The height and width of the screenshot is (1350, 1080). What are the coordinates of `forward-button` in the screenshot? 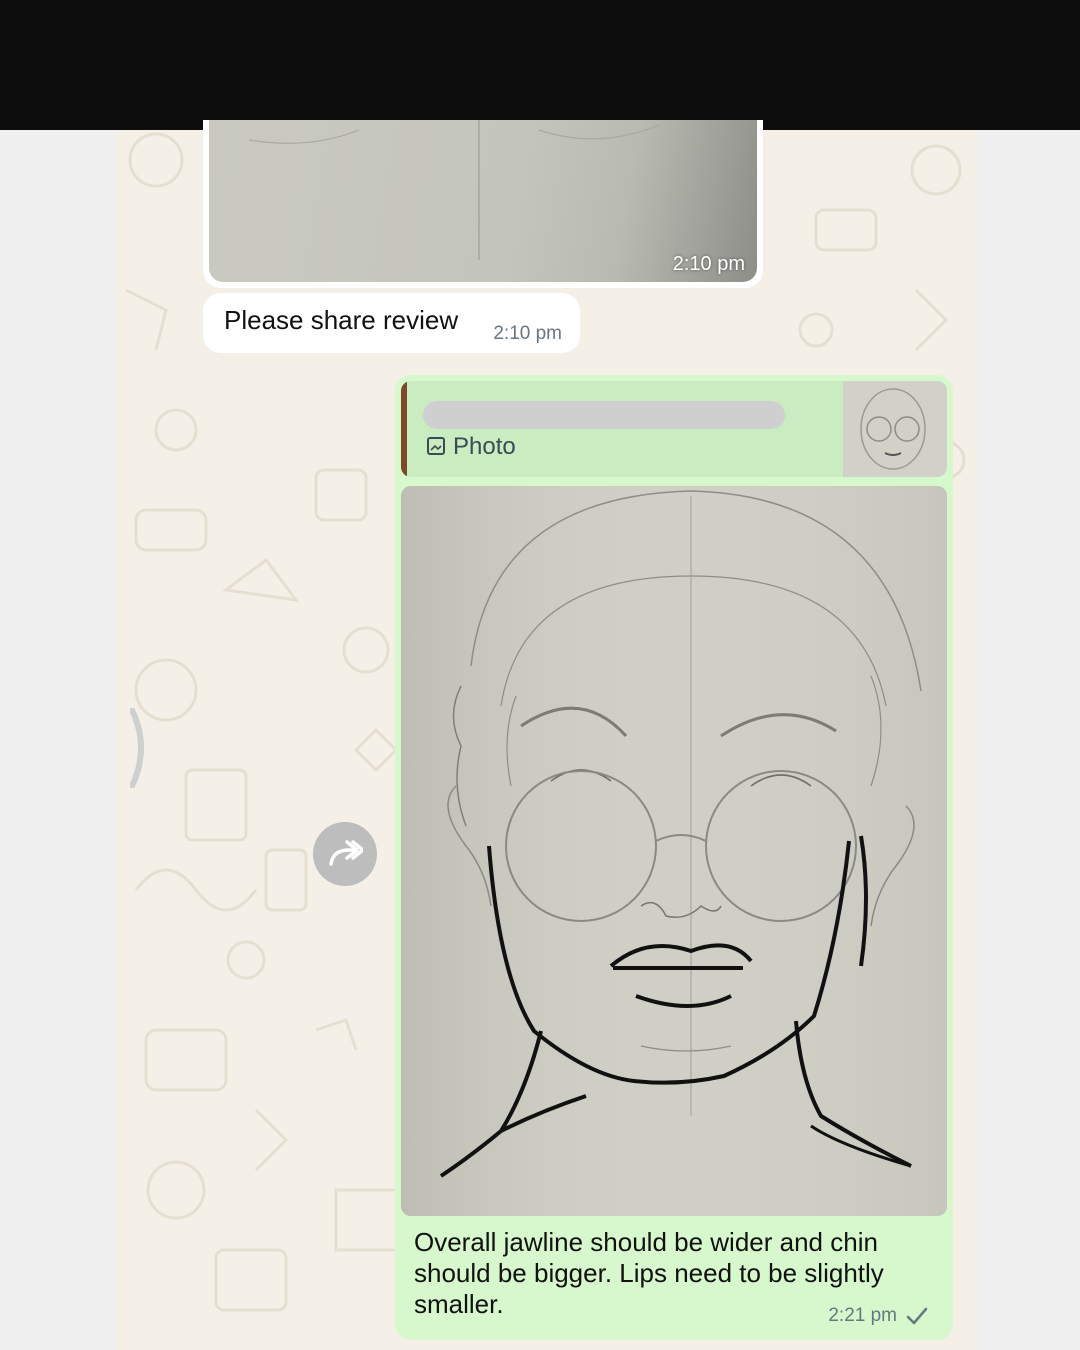 It's located at (345, 854).